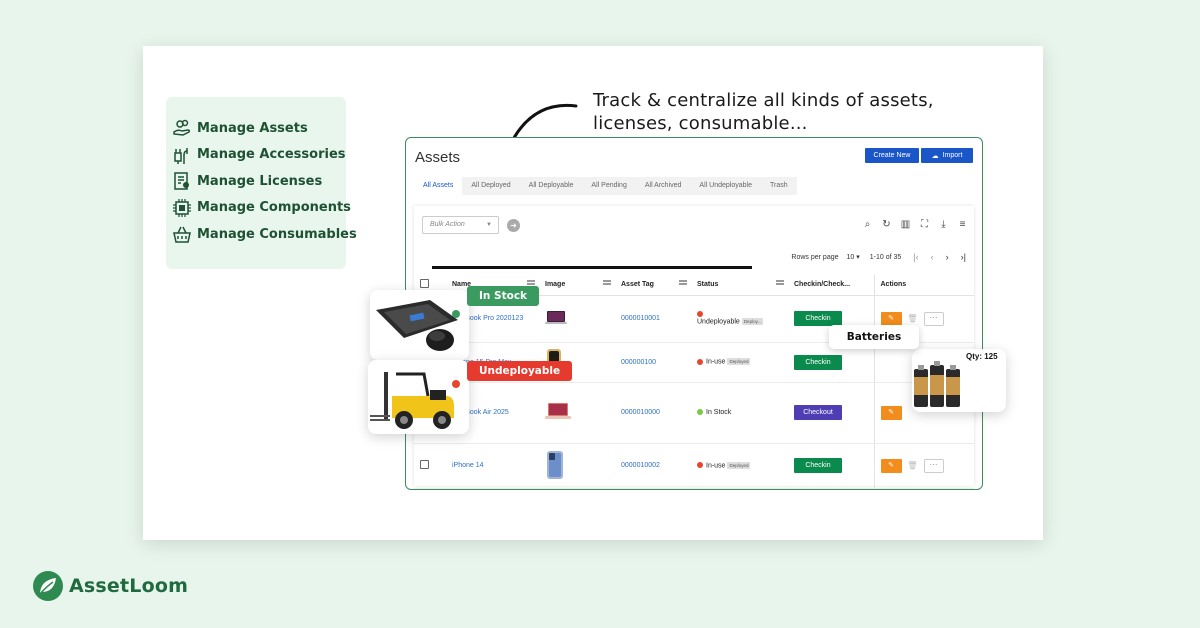 This screenshot has height=628, width=1200. What do you see at coordinates (779, 186) in the screenshot?
I see `tab-trash: Trash` at bounding box center [779, 186].